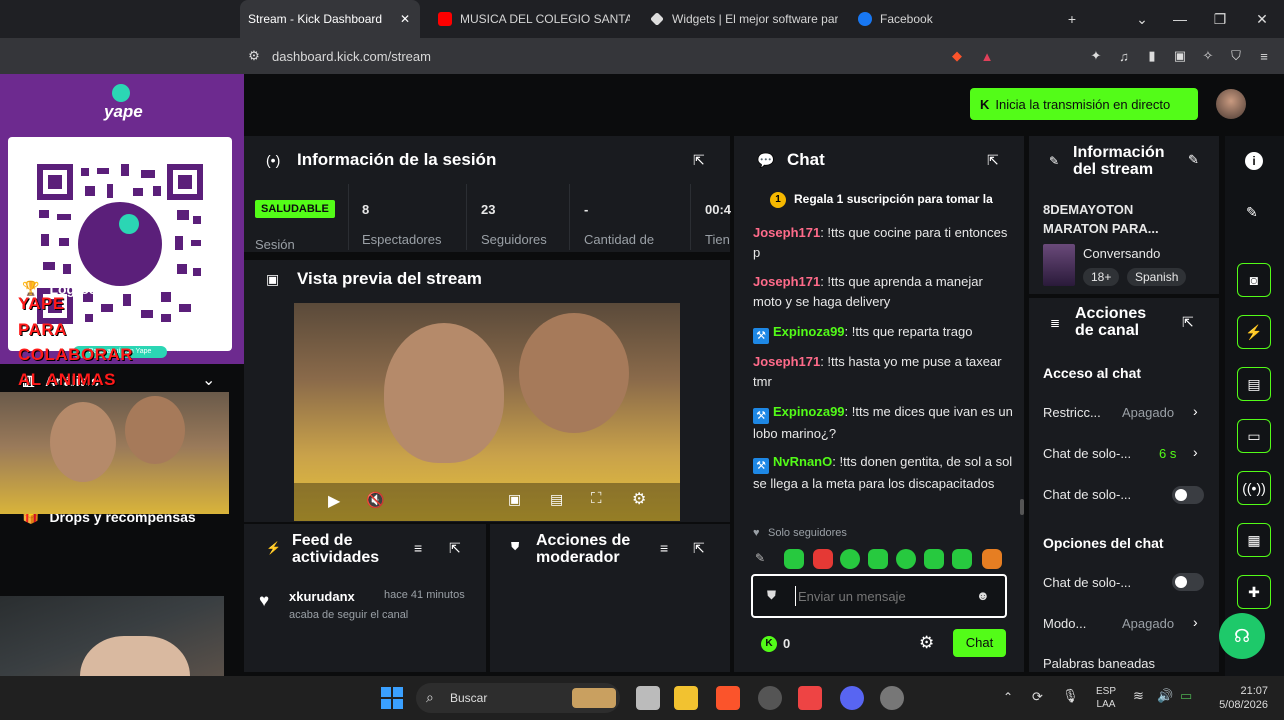 Image resolution: width=1284 pixels, height=720 pixels. What do you see at coordinates (1254, 488) in the screenshot?
I see `broadcast-icon: ((•))` at bounding box center [1254, 488].